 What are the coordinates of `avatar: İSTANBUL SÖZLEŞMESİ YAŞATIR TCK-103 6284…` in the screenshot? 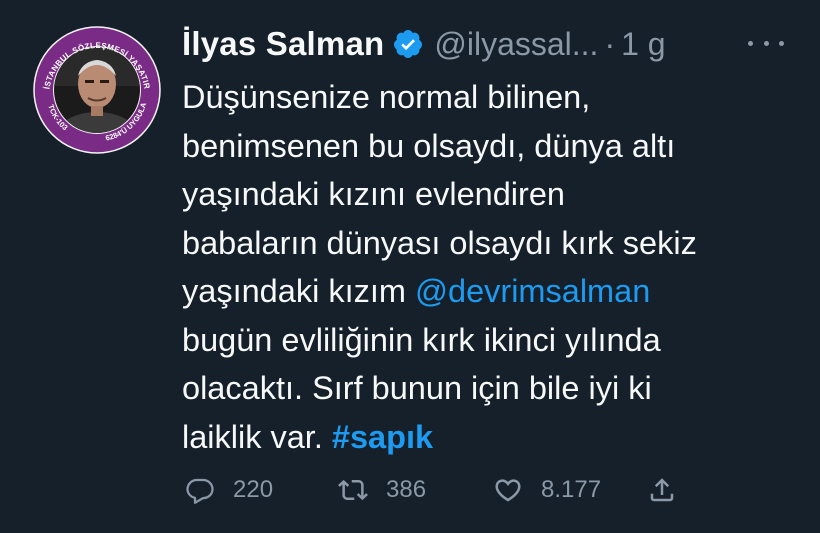 It's located at (97, 90).